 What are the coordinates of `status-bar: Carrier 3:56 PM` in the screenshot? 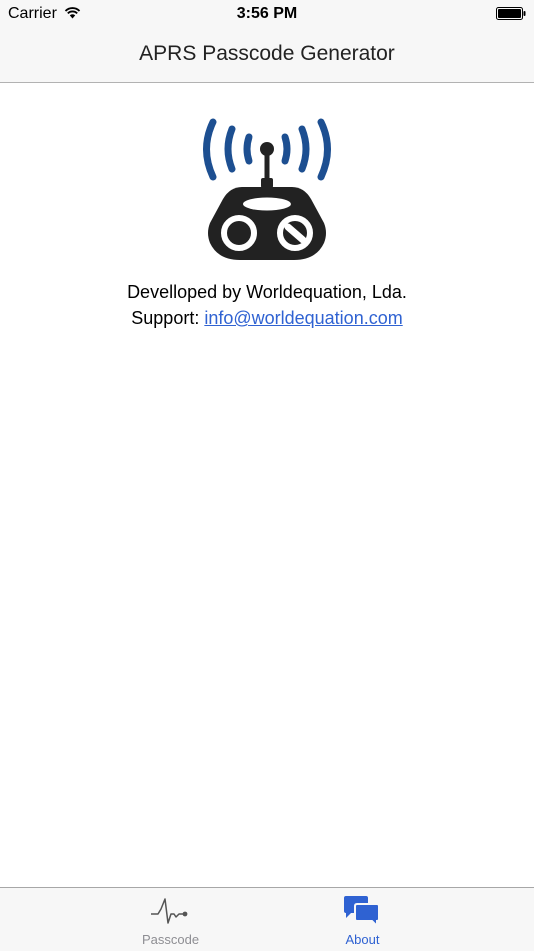 It's located at (267, 14).